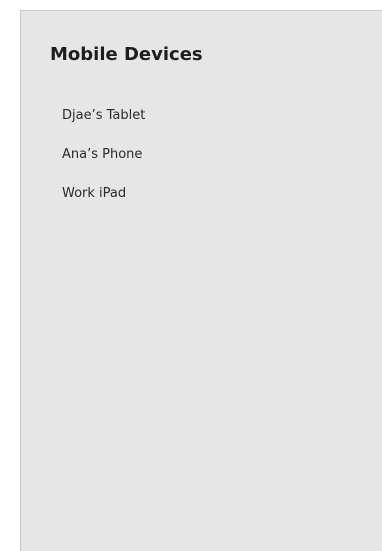 This screenshot has width=382, height=551. Describe the element at coordinates (201, 116) in the screenshot. I see `device-item-djaes-tablet: Djae’s Tablet` at that location.